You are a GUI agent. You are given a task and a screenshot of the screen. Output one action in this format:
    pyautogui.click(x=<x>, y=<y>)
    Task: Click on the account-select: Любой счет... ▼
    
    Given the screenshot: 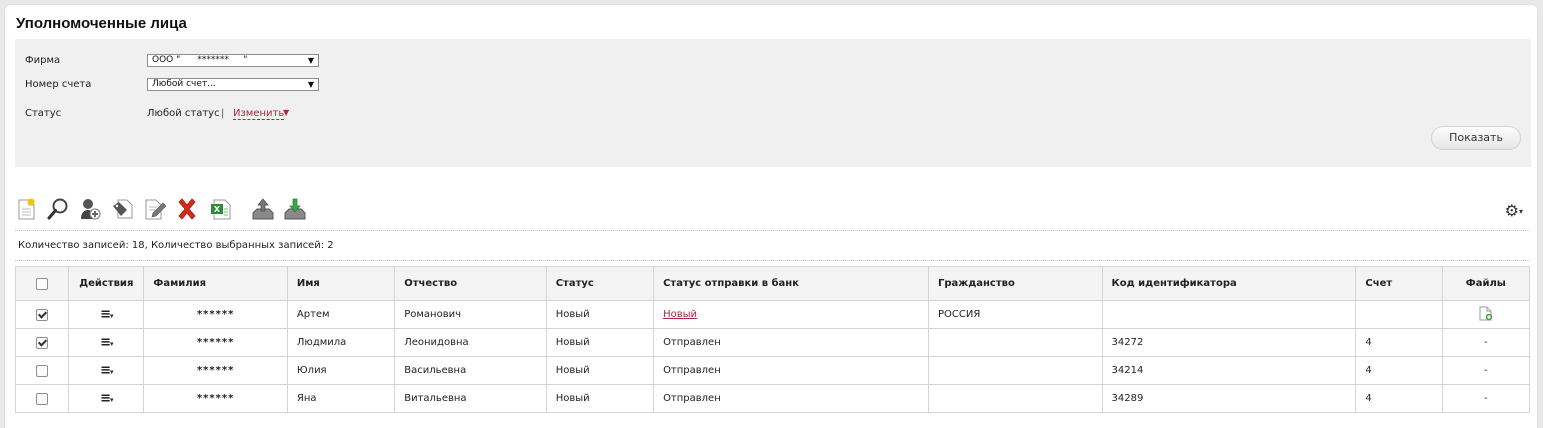 What is the action you would take?
    pyautogui.click(x=233, y=84)
    